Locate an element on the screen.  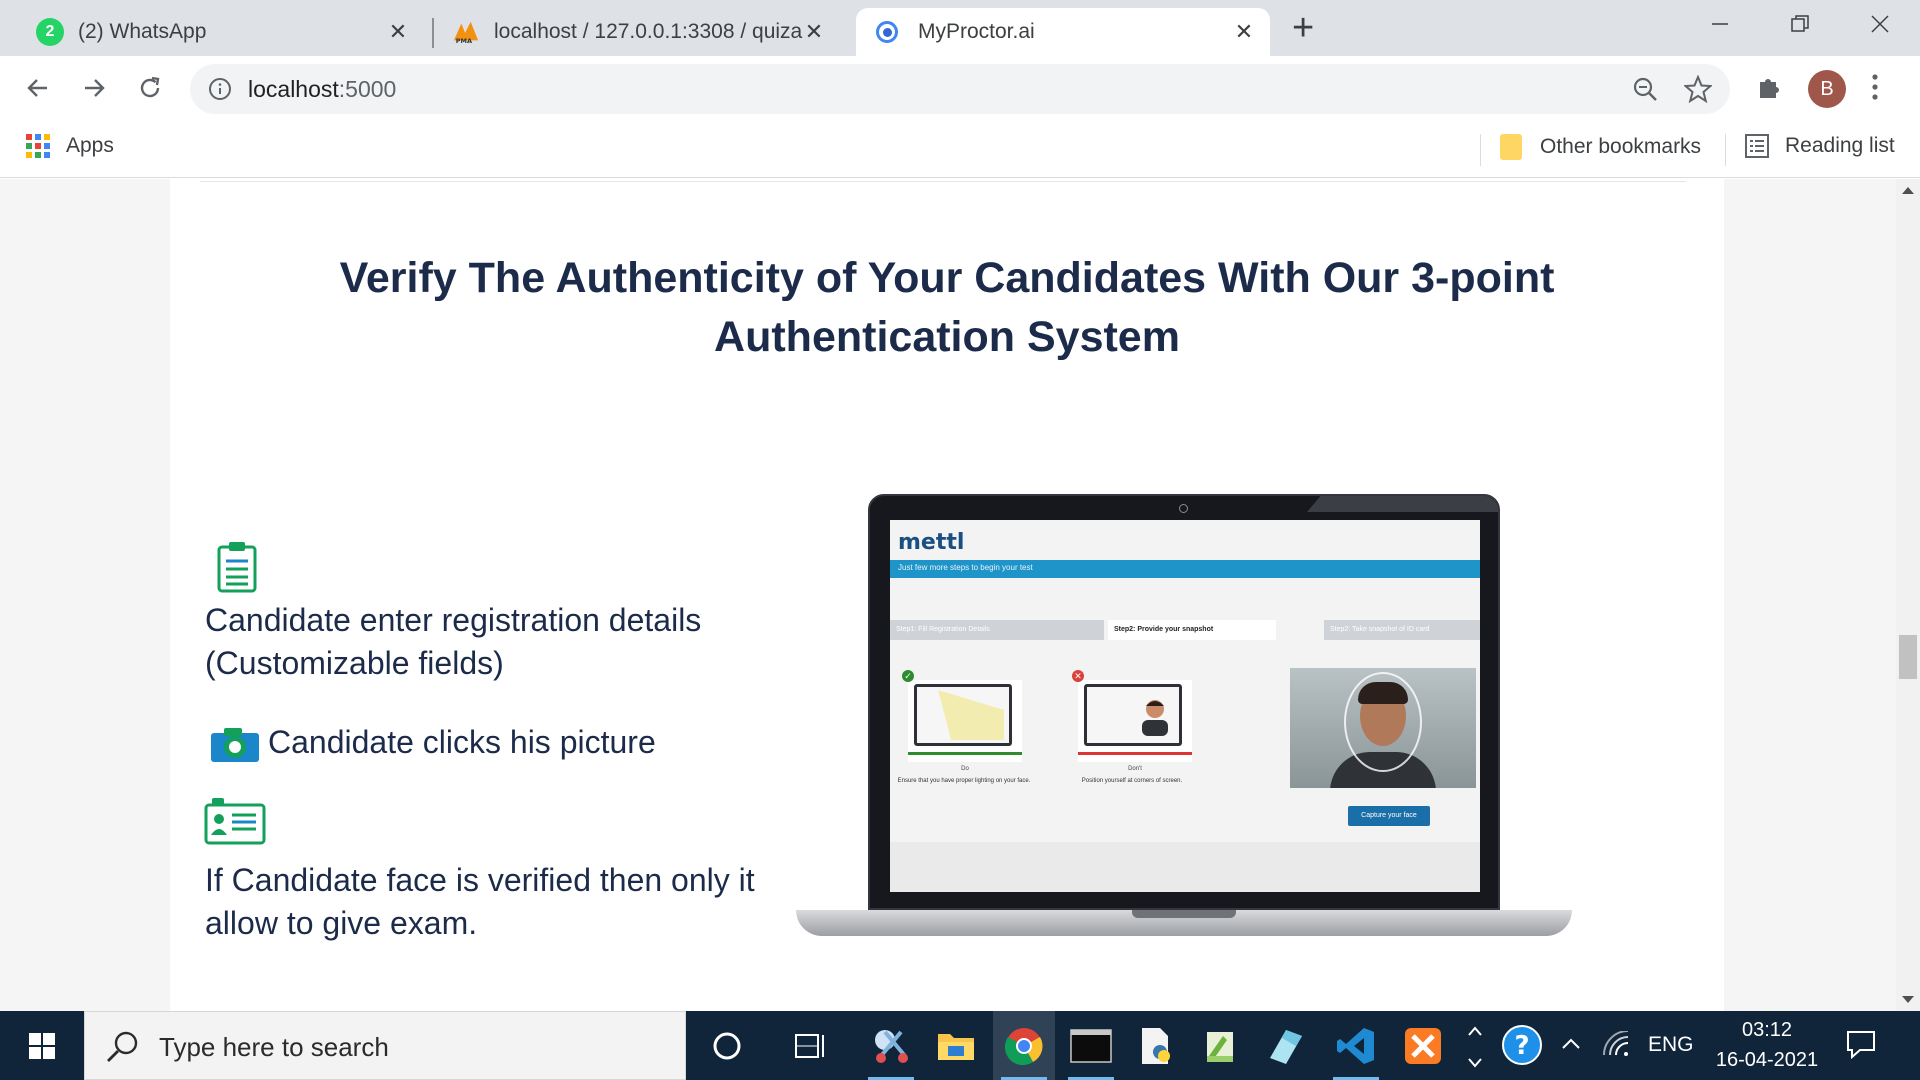
bookmark-star-icon is located at coordinates (1698, 89).